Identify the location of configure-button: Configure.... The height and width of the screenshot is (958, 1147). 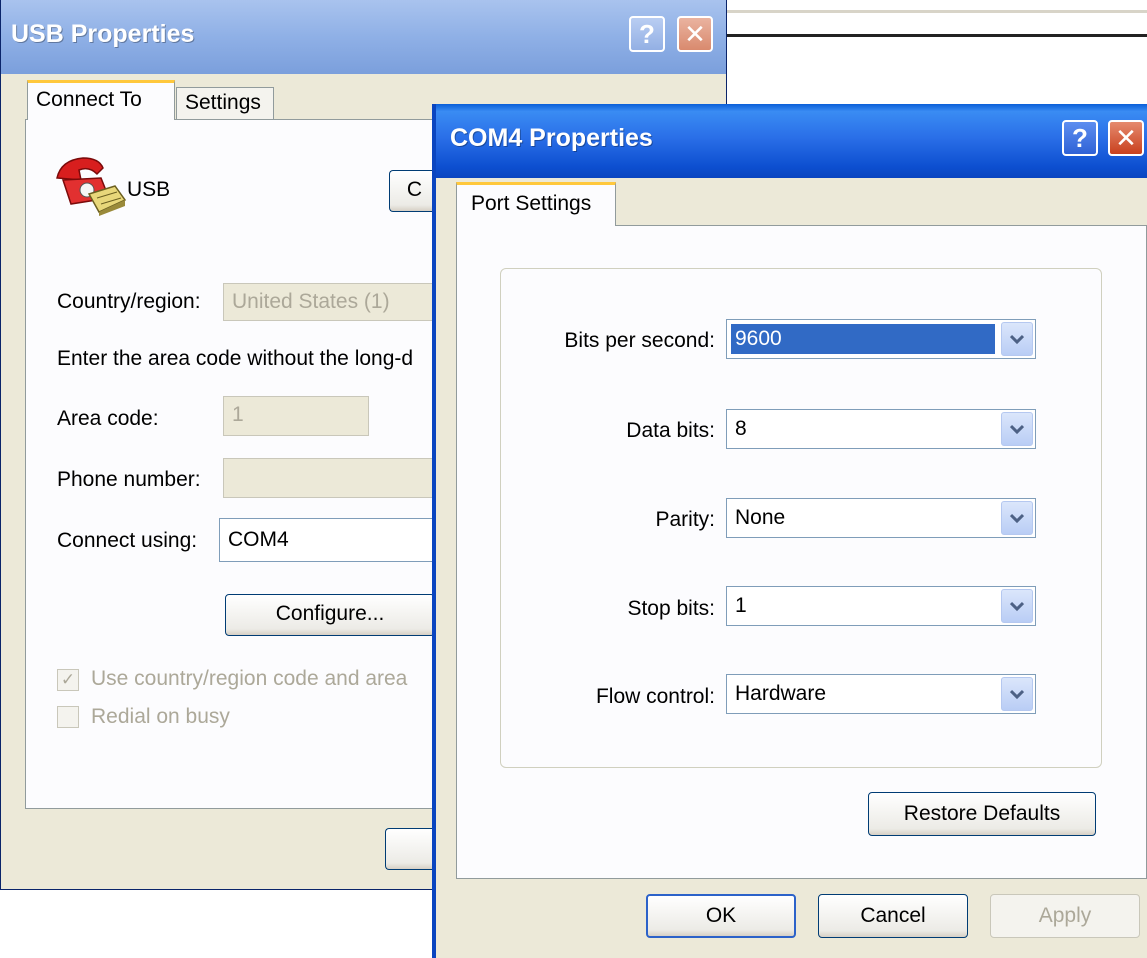
(330, 615).